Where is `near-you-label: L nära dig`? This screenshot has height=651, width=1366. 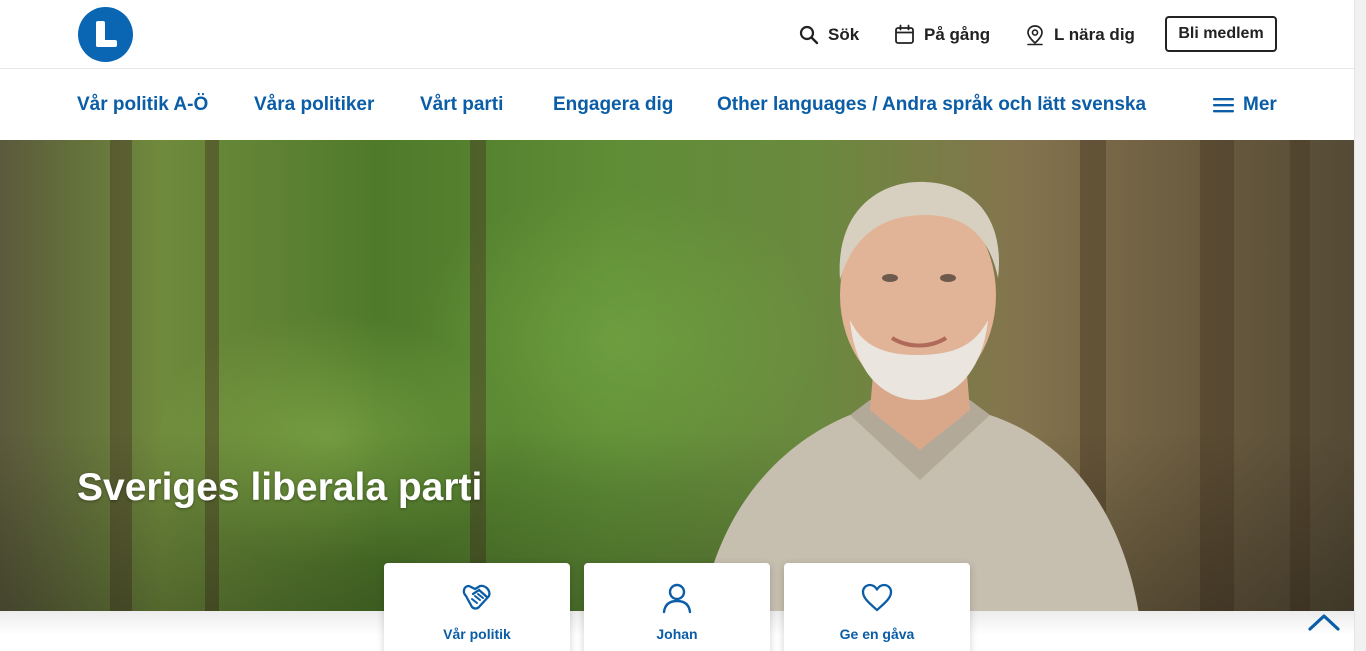 near-you-label: L nära dig is located at coordinates (1094, 34).